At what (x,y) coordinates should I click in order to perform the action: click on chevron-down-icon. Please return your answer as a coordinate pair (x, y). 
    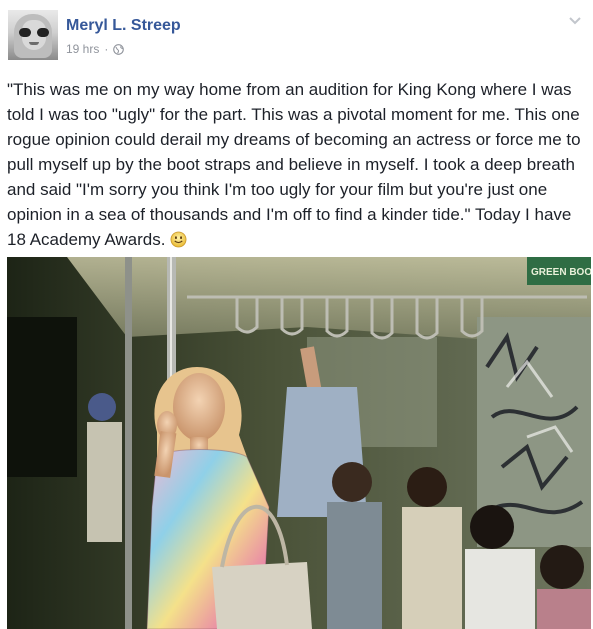
    Looking at the image, I should click on (575, 21).